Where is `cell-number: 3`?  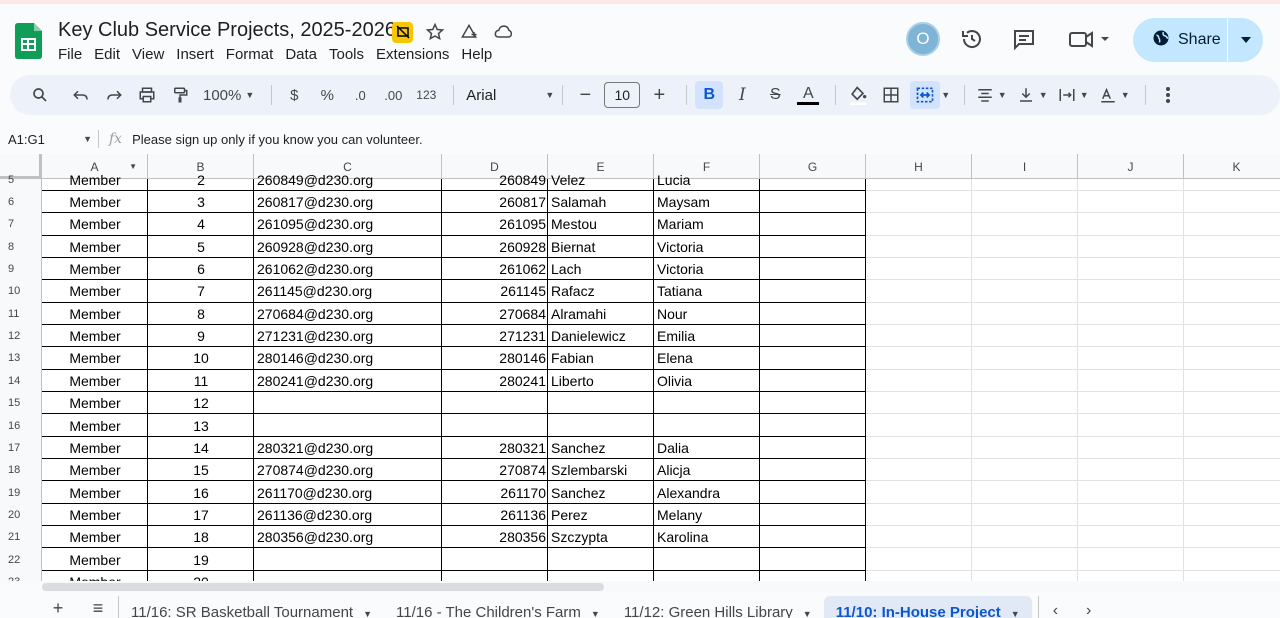 cell-number: 3 is located at coordinates (201, 202).